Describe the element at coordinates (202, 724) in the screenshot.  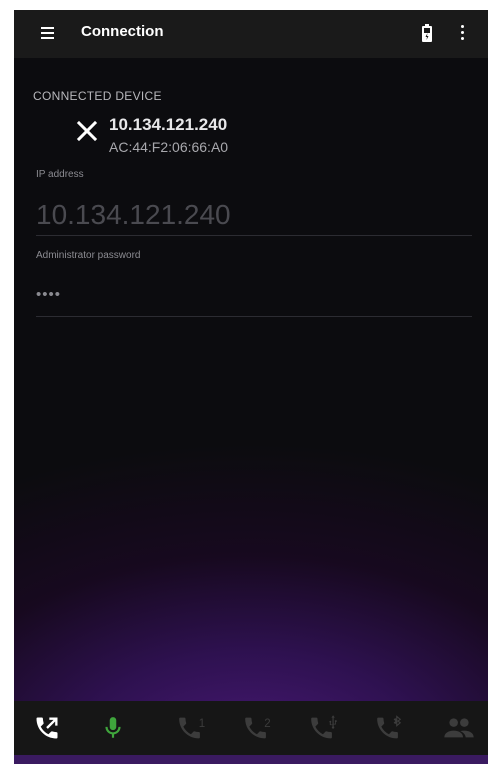
I see `tab-line-1-label: 1` at that location.